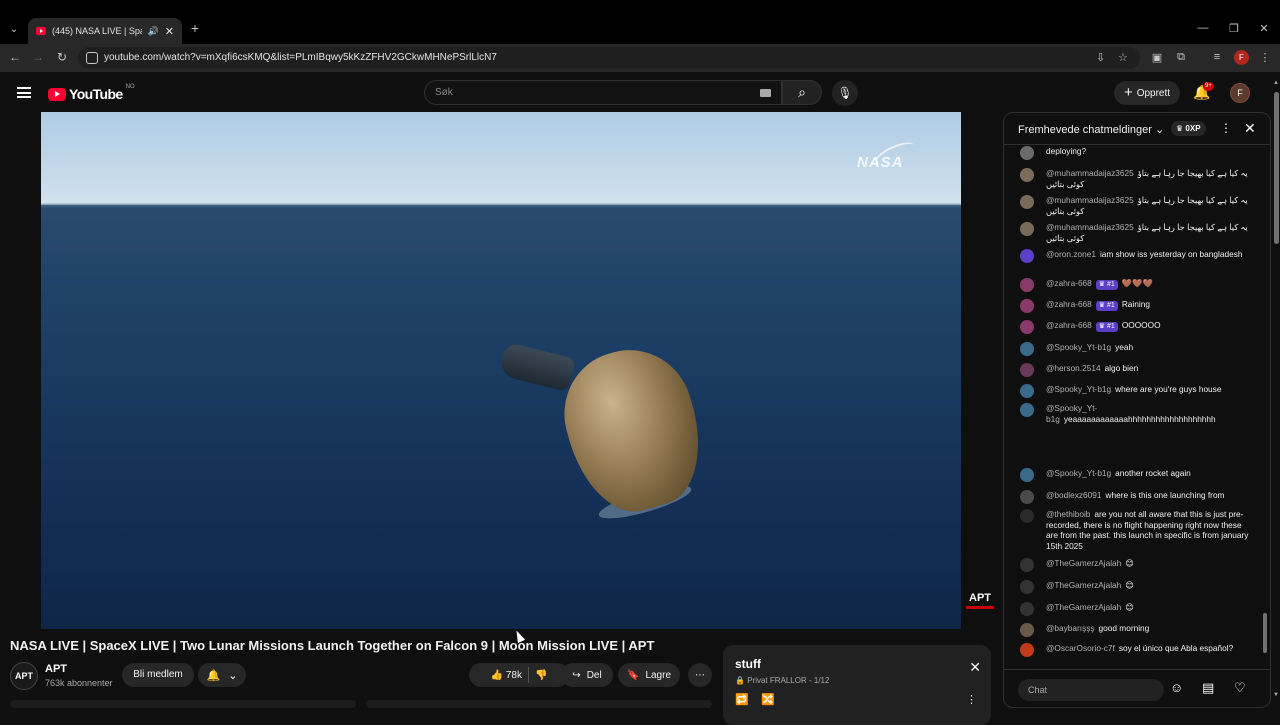 This screenshot has width=1280, height=725. What do you see at coordinates (1276, 168) in the screenshot?
I see `page-scroll-thumb` at bounding box center [1276, 168].